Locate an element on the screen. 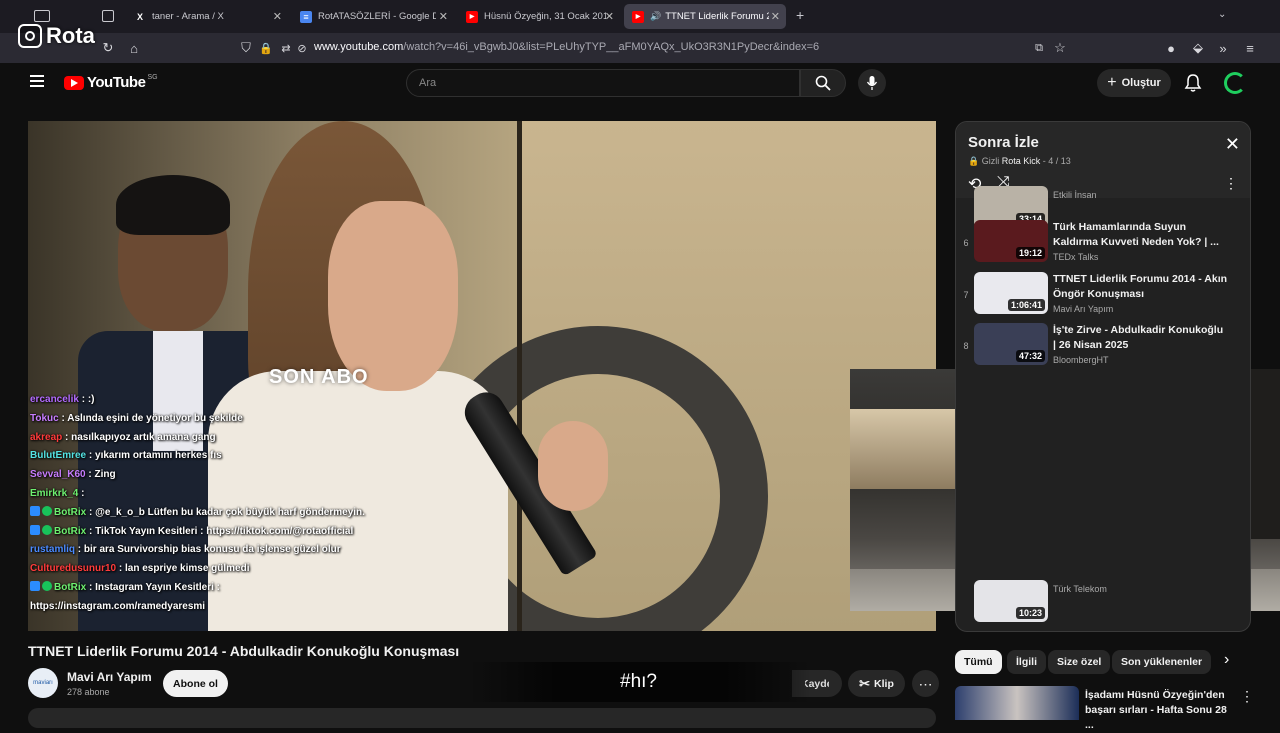 The image size is (1280, 733). tab-youtube-ttnet: ▶ 🔊 TTNET Liderlik Forumu 2014 - ✕ is located at coordinates (705, 16).